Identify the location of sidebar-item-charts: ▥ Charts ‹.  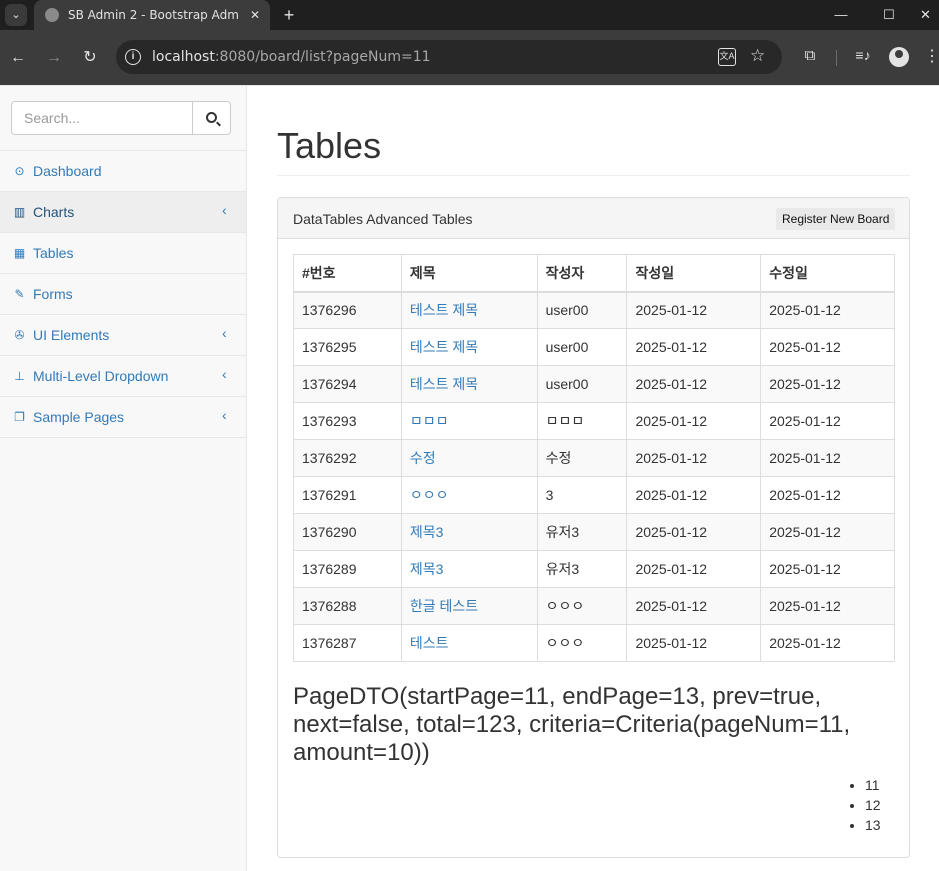
(123, 212).